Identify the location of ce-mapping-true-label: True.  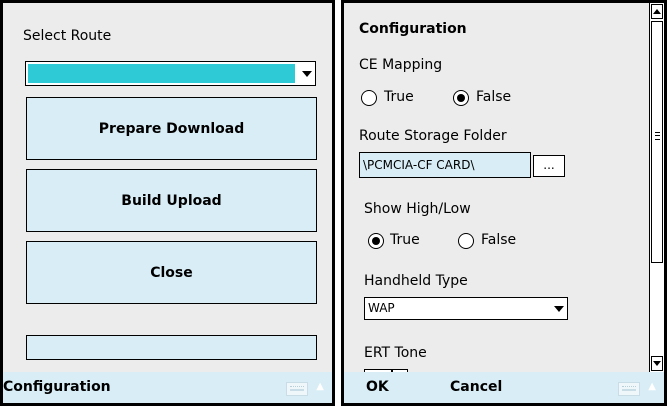
(399, 97).